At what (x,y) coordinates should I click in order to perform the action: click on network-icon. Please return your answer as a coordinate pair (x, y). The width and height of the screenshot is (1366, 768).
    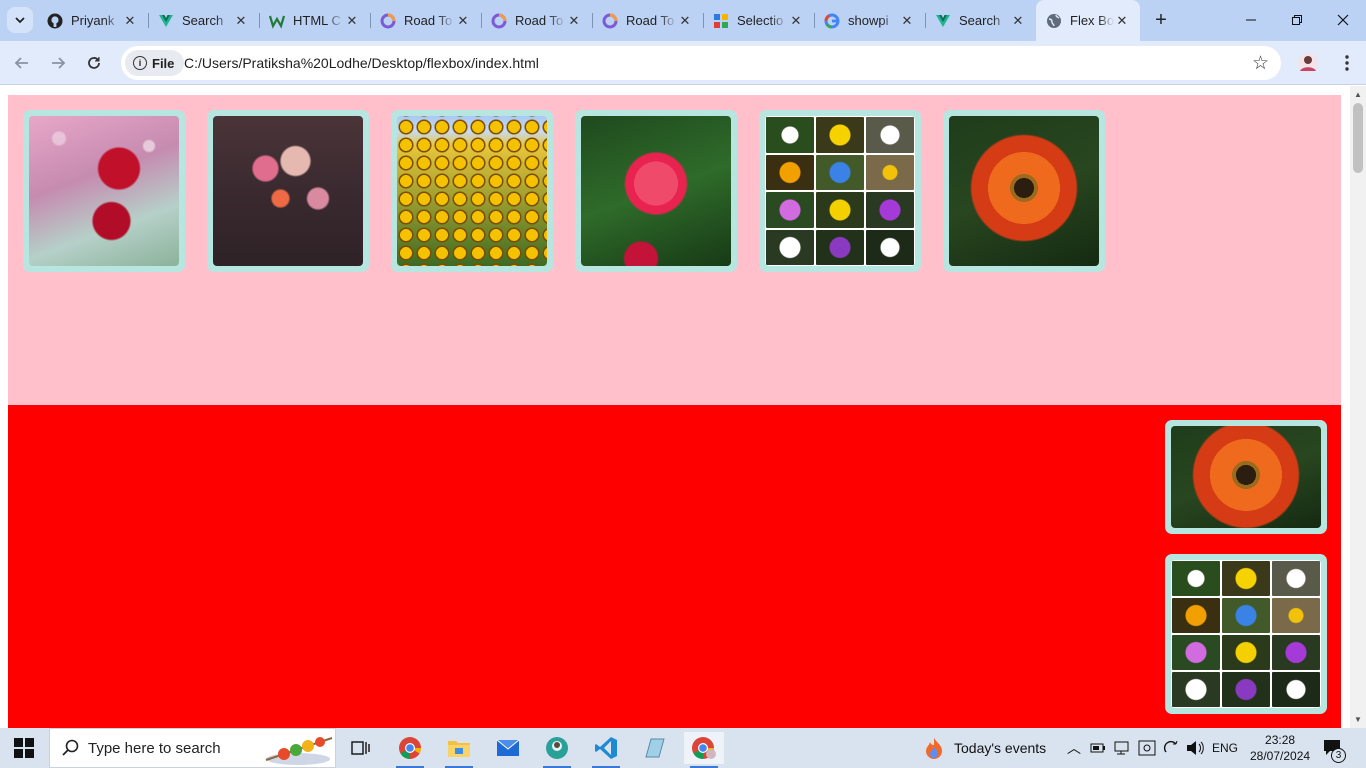
    Looking at the image, I should click on (1123, 748).